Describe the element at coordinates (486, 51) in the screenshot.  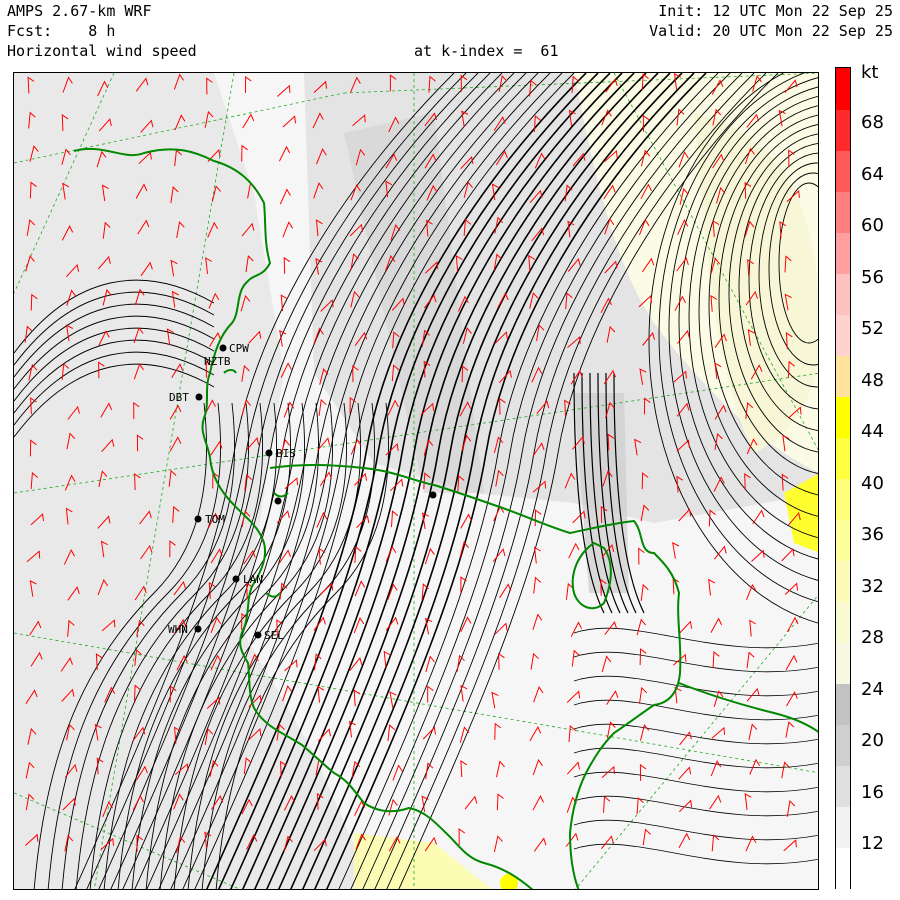
I see `level-label: at k-index = 61` at that location.